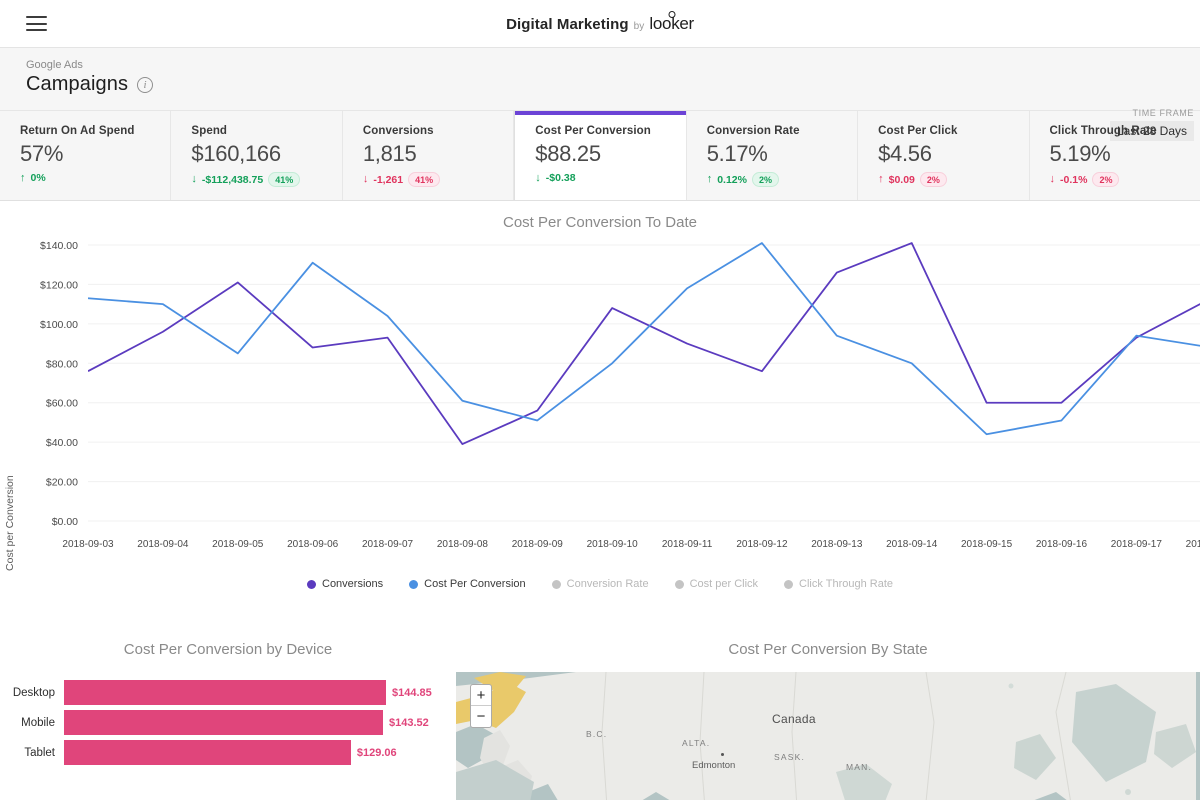 The height and width of the screenshot is (800, 1200). I want to click on x-axis-tick: 2018-09-04, so click(163, 544).